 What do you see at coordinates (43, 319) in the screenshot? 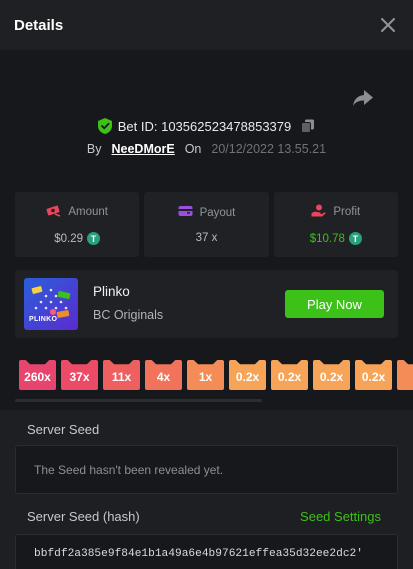
I see `thumbnail-text: PLINKO` at bounding box center [43, 319].